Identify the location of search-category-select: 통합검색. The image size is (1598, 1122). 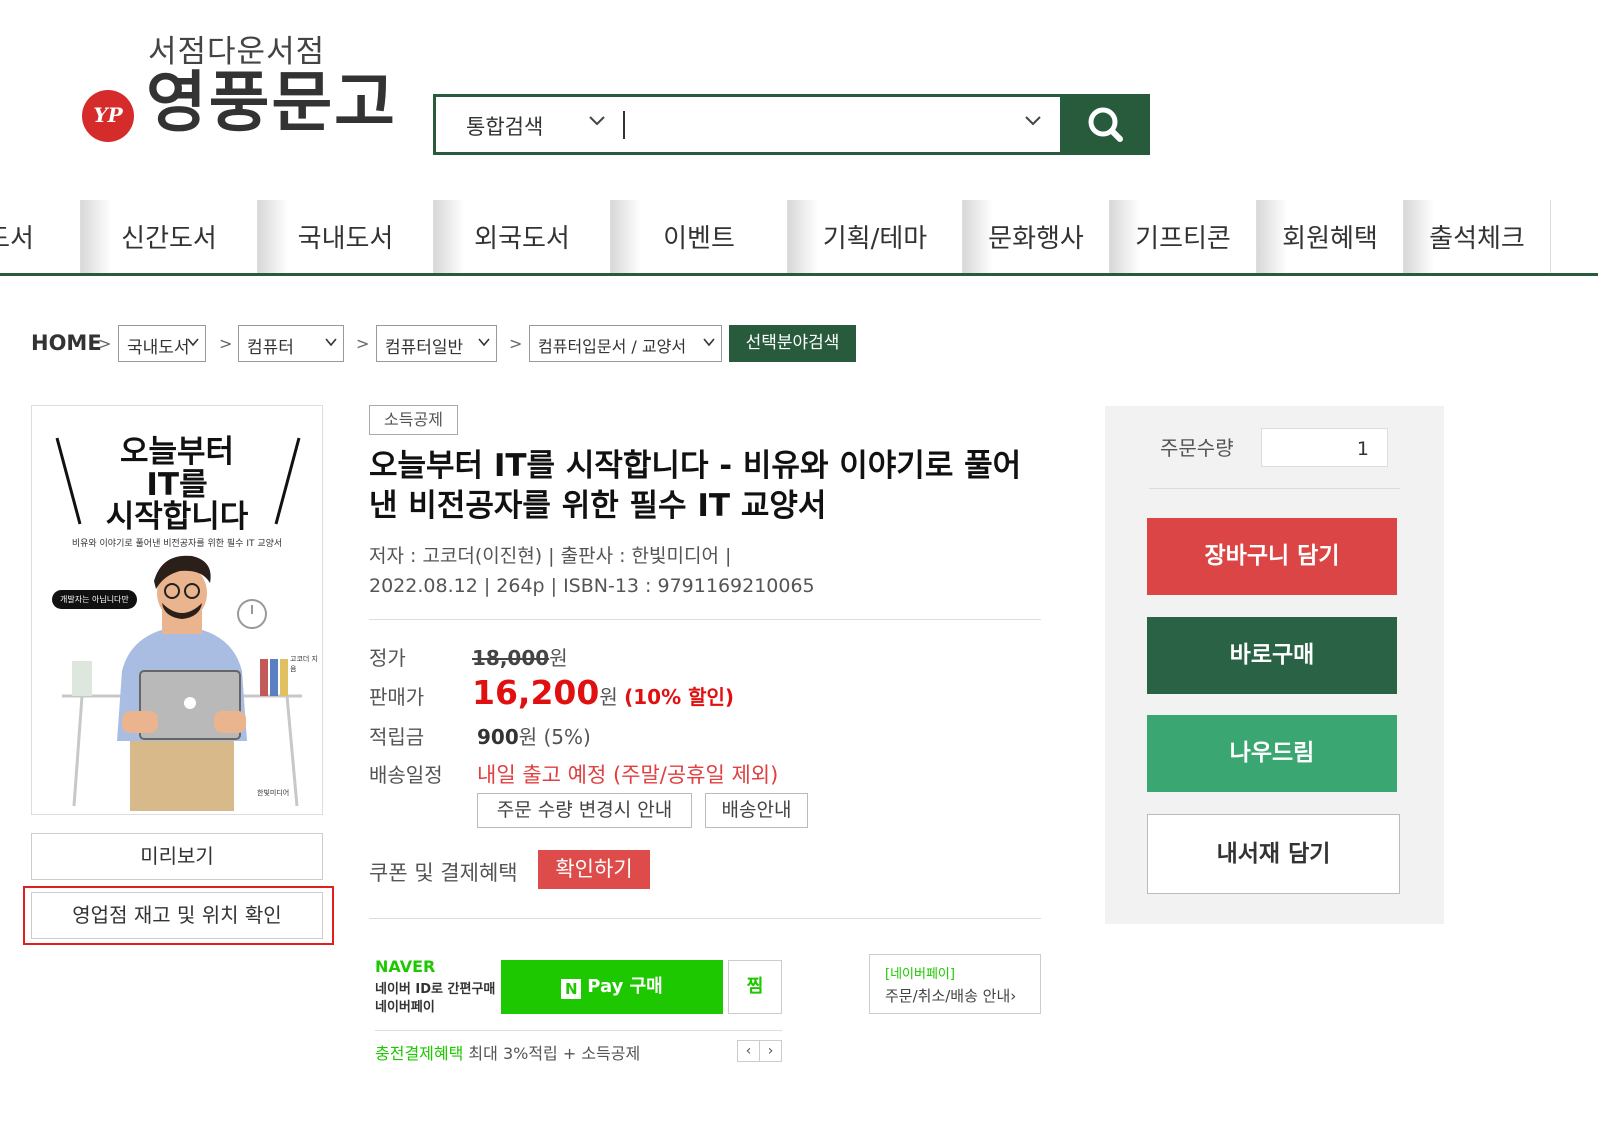
(504, 126).